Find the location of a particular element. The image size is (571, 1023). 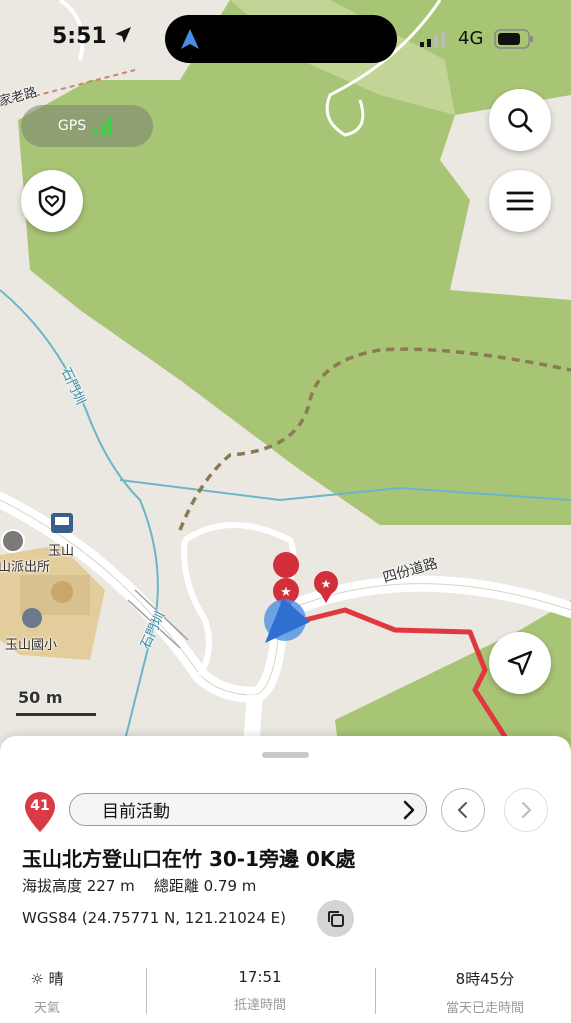

gps-indicator: GPS is located at coordinates (87, 126).